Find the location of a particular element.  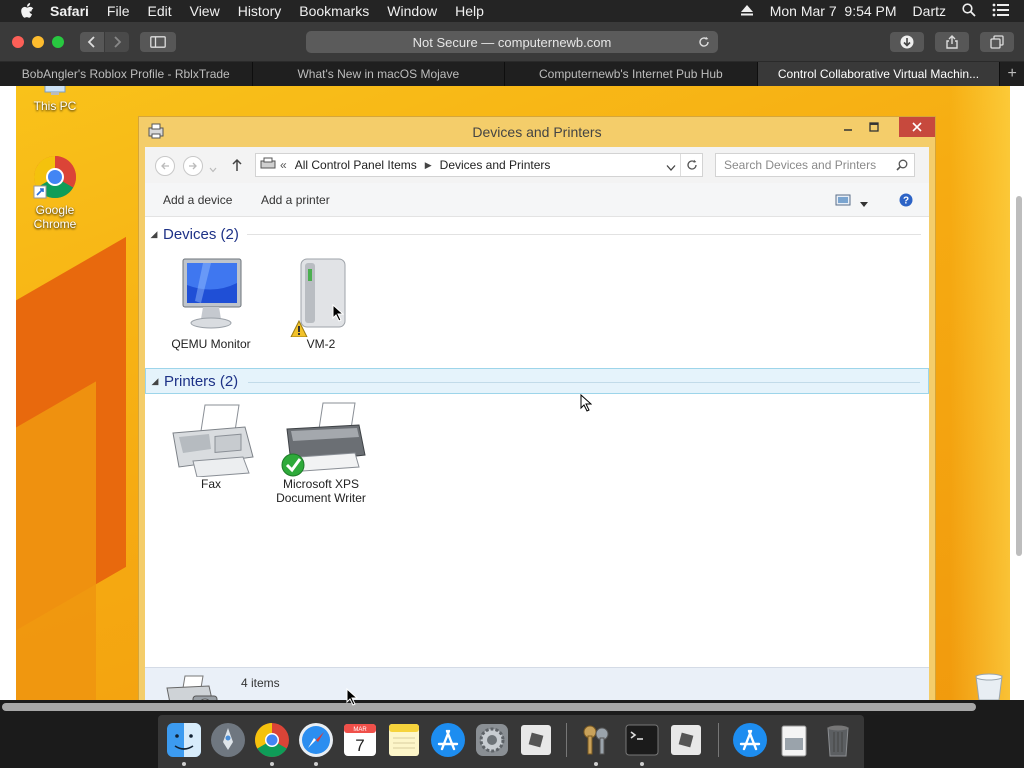

dock-documents is located at coordinates (794, 740).